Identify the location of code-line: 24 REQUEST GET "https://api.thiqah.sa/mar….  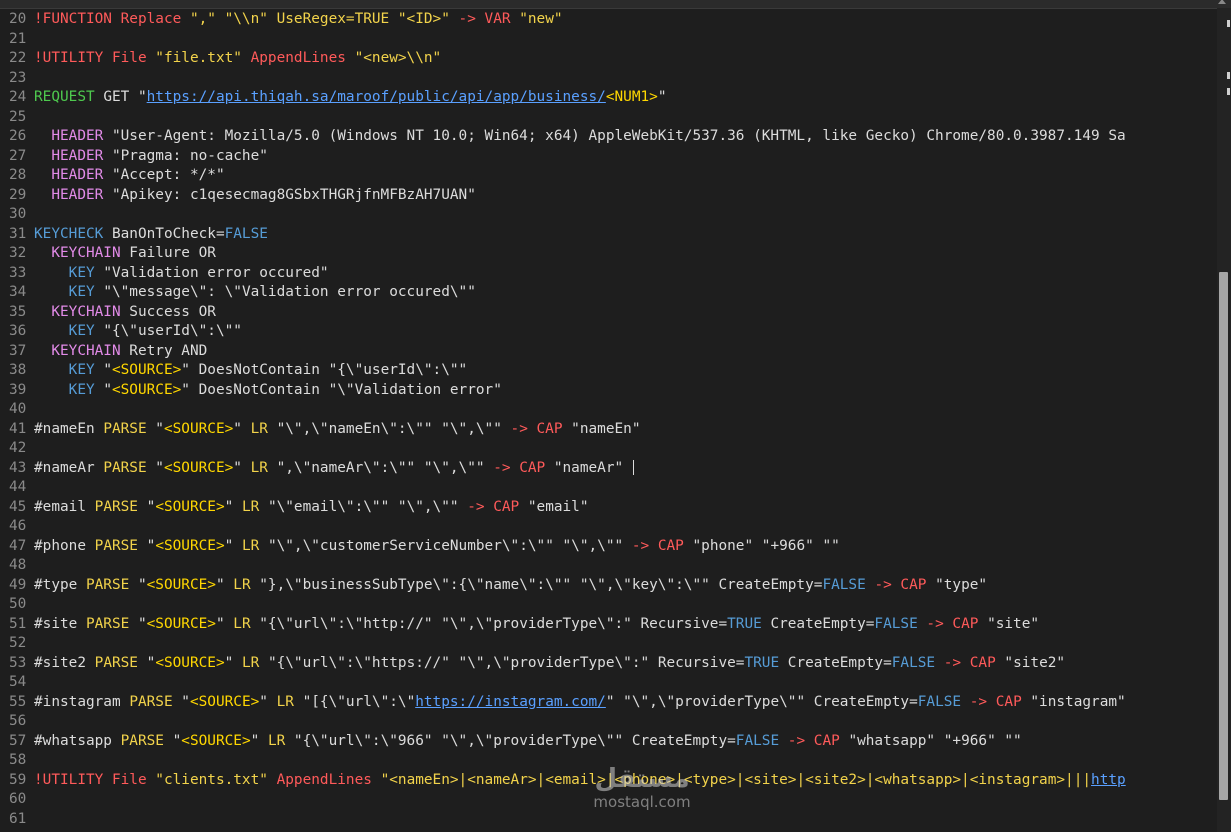
(597, 98).